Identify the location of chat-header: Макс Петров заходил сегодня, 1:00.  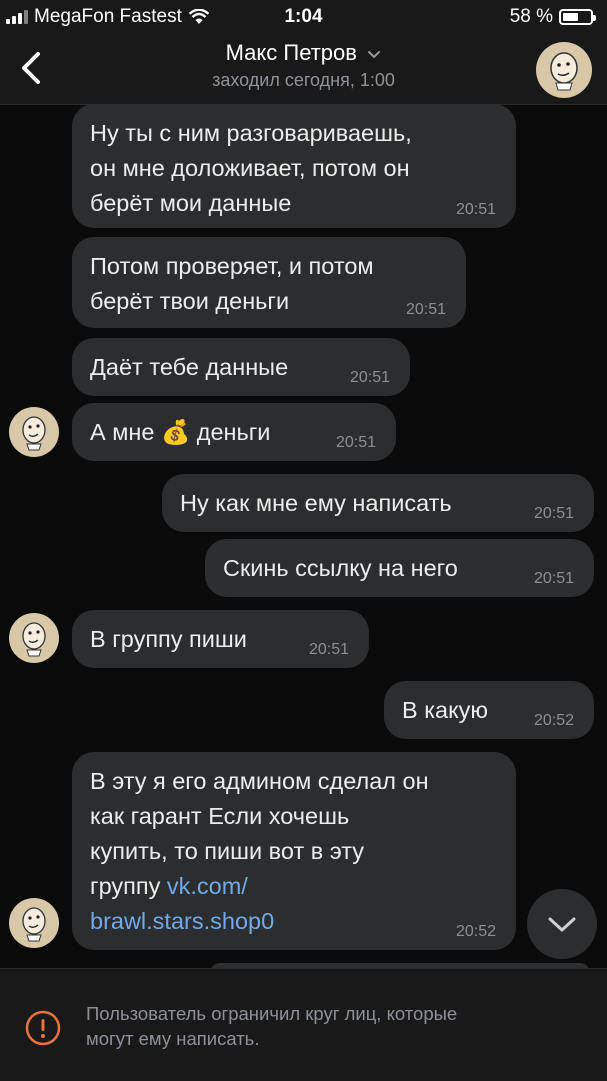
(303, 69).